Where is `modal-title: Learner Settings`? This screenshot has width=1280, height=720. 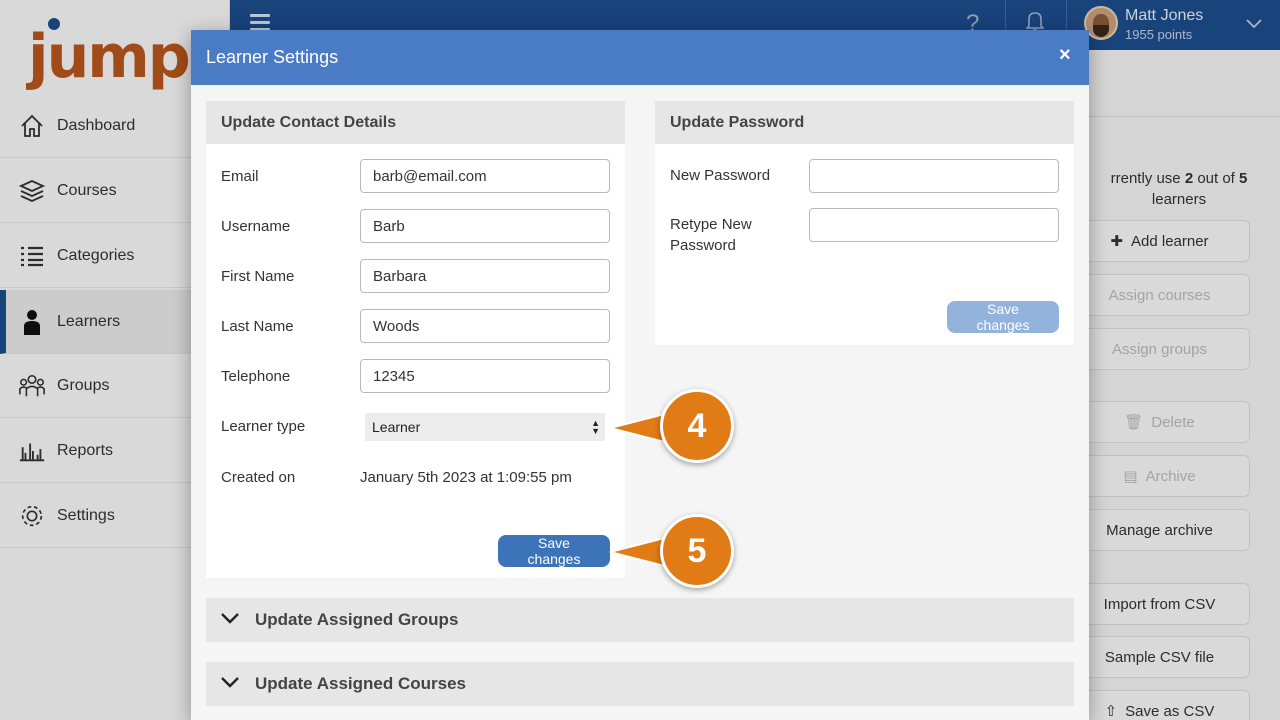 modal-title: Learner Settings is located at coordinates (272, 57).